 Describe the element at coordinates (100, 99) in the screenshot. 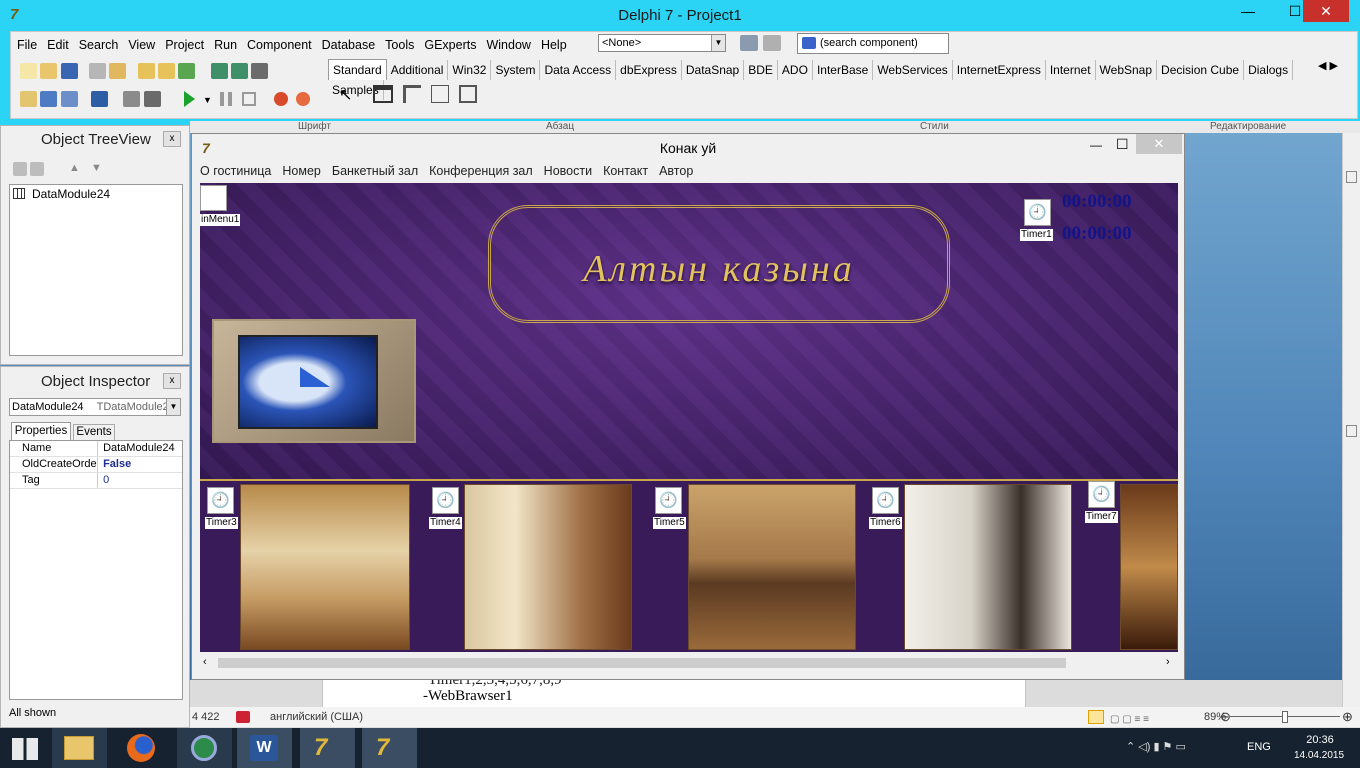

I see `new-form-icon` at that location.